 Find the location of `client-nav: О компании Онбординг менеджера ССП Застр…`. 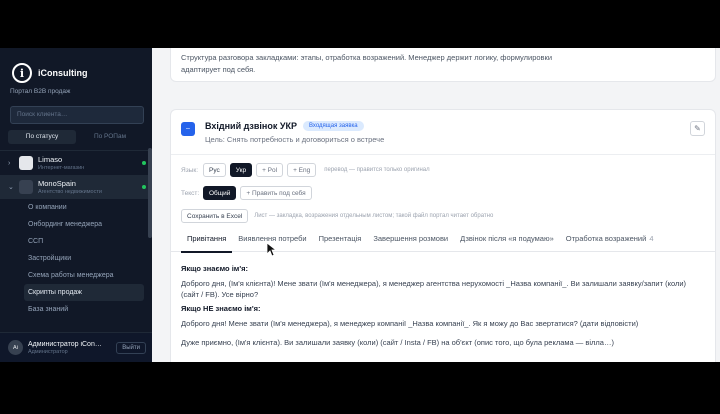

client-nav: О компании Онбординг менеджера ССП Застр… is located at coordinates (76, 258).